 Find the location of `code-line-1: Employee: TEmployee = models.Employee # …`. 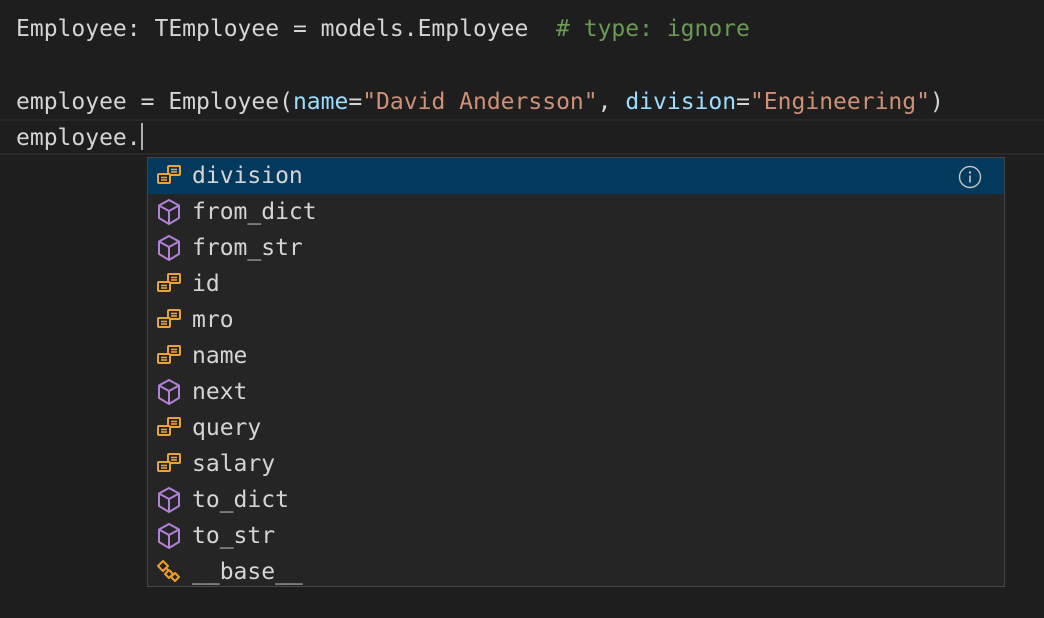

code-line-1: Employee: TEmployee = models.Employee # … is located at coordinates (383, 29).